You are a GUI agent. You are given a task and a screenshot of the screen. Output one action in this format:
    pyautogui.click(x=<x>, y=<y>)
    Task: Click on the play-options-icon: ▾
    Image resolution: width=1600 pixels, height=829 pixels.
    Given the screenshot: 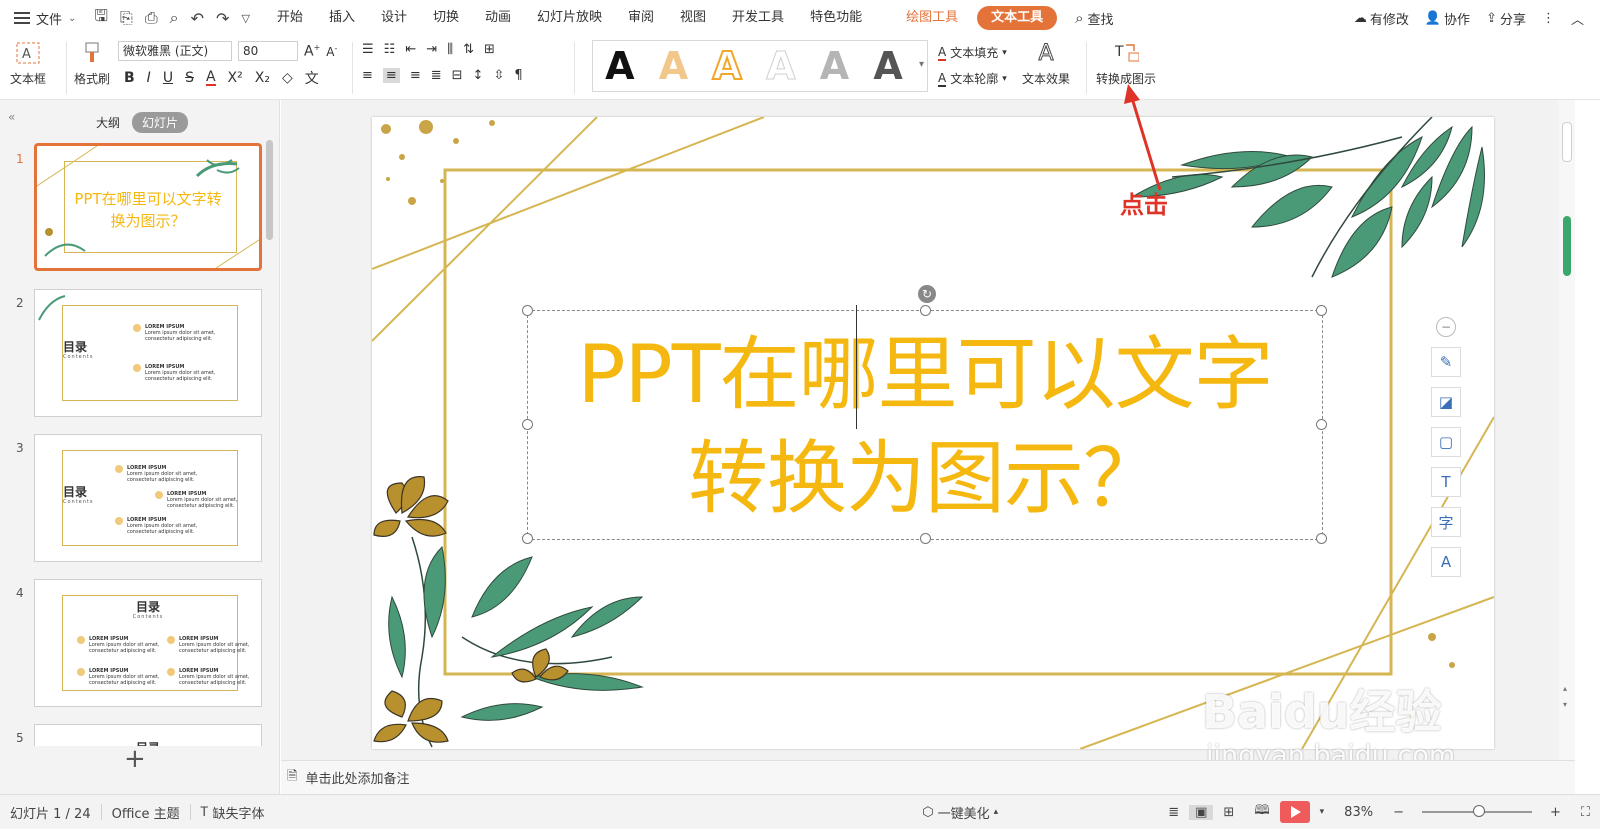 What is the action you would take?
    pyautogui.click(x=1322, y=812)
    